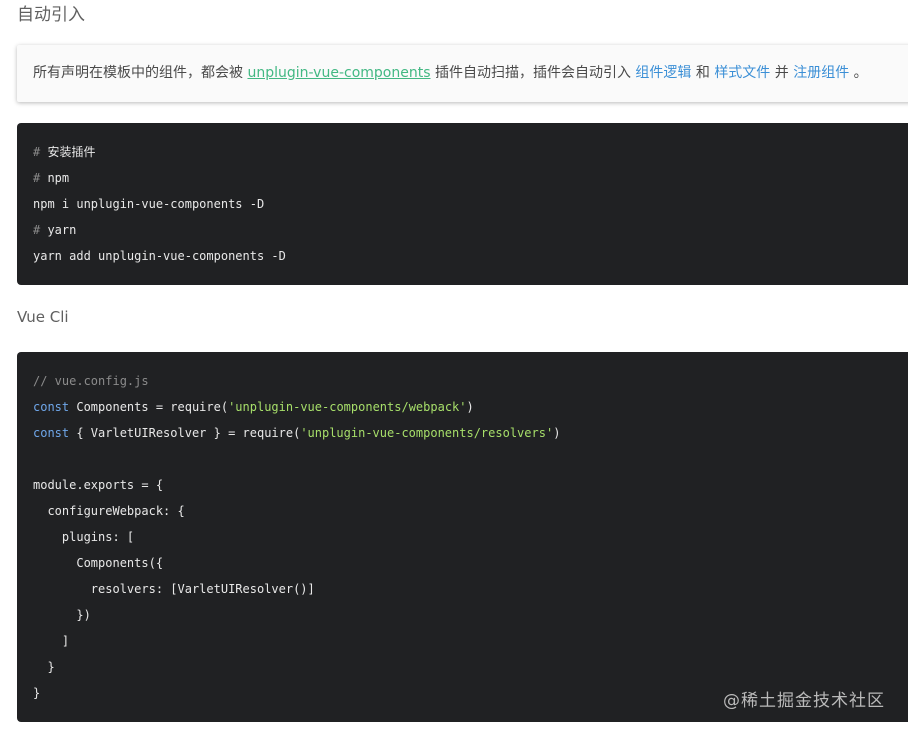 This screenshot has width=908, height=732. Describe the element at coordinates (470, 485) in the screenshot. I see `code-line: module.exports = {` at that location.